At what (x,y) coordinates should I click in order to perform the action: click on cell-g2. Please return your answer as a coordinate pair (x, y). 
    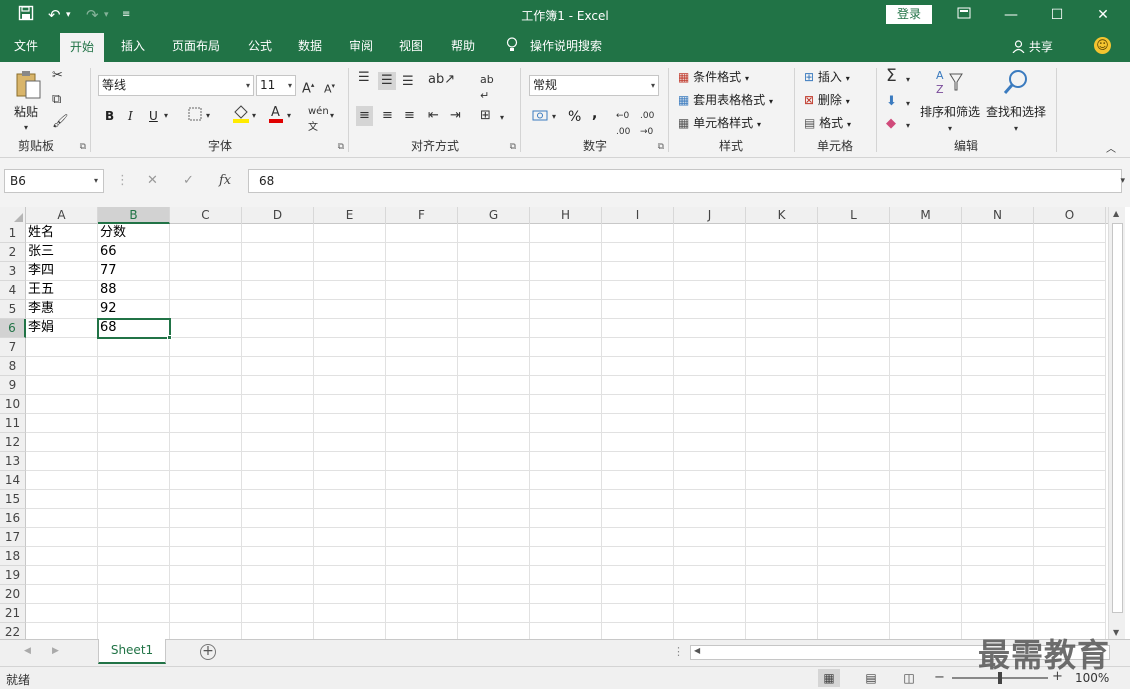
    Looking at the image, I should click on (494, 252).